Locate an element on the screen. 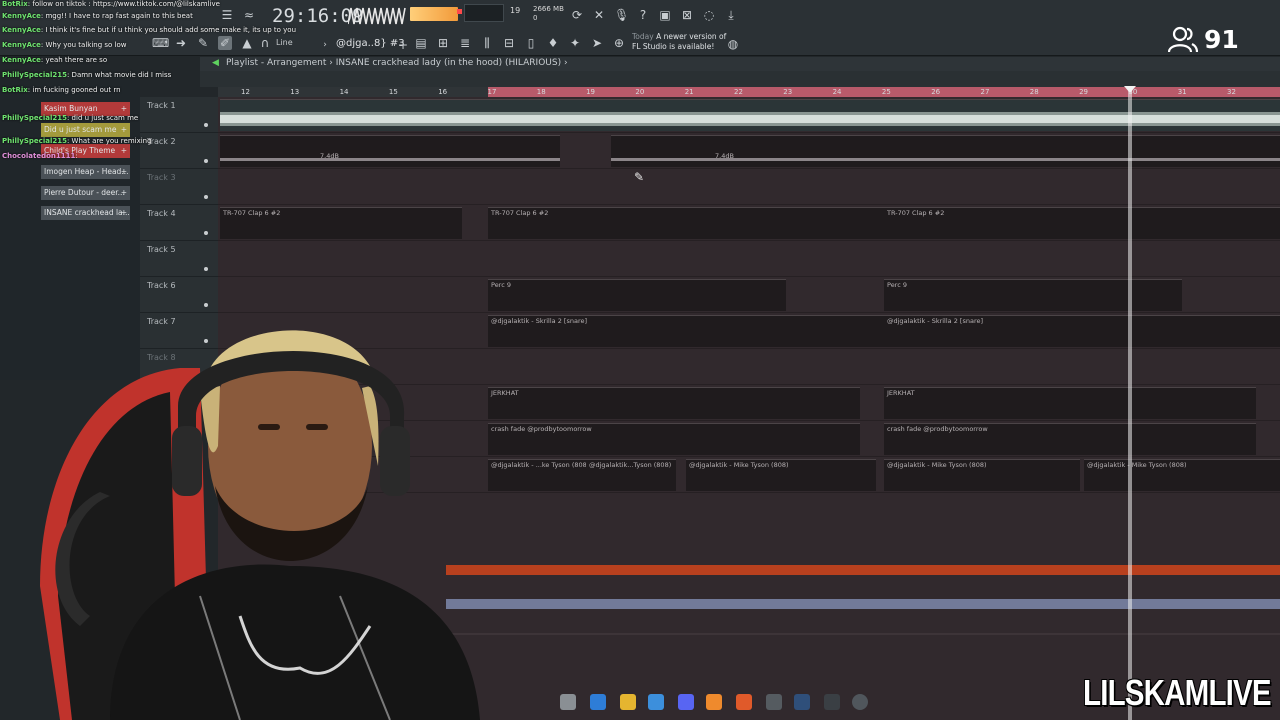 This screenshot has height=720, width=1280. pattern-clip: @djgalaktik - ...ke Tyson (808) is located at coordinates (537, 475).